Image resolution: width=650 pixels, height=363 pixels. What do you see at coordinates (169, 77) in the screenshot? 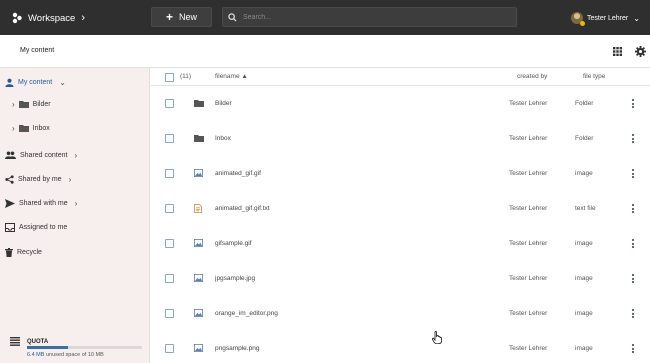
I see `select-all-checkbox` at bounding box center [169, 77].